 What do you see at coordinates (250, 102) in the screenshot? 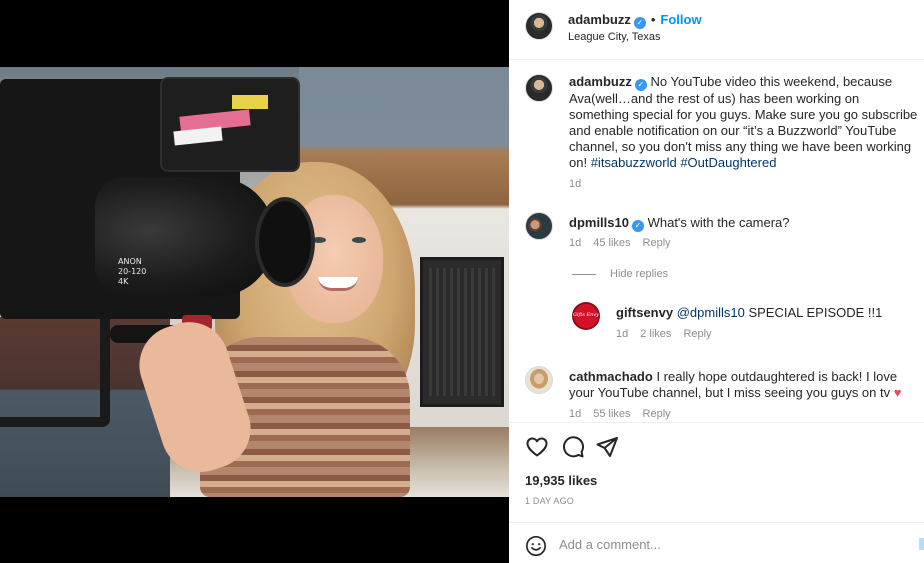
I see `camera-yellow-tape` at bounding box center [250, 102].